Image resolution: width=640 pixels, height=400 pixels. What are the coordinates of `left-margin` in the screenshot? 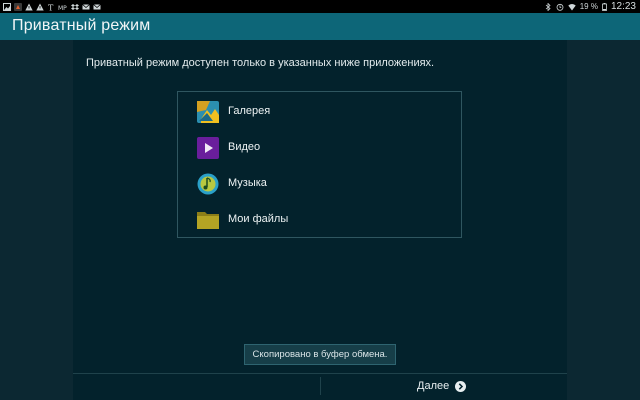 It's located at (36, 220).